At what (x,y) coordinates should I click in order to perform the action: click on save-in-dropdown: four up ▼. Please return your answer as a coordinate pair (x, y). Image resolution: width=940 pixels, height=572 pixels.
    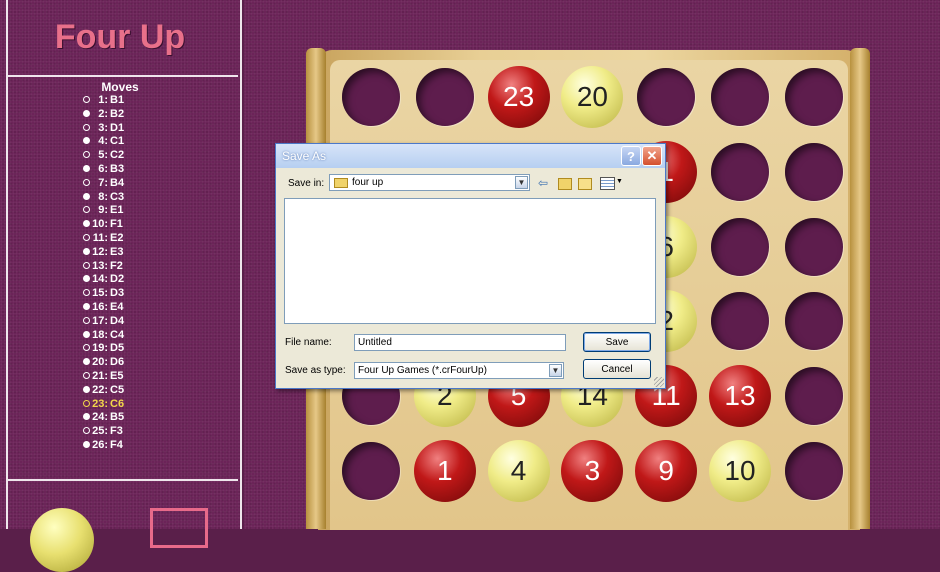
    Looking at the image, I should click on (429, 182).